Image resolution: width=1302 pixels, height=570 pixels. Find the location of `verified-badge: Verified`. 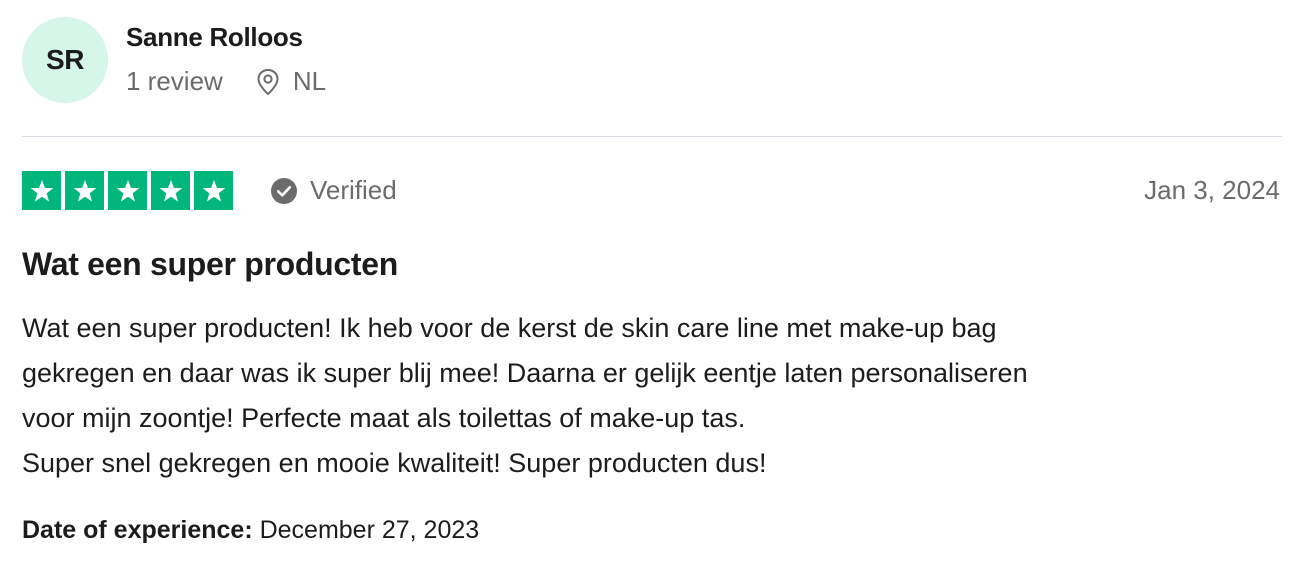

verified-badge: Verified is located at coordinates (333, 190).